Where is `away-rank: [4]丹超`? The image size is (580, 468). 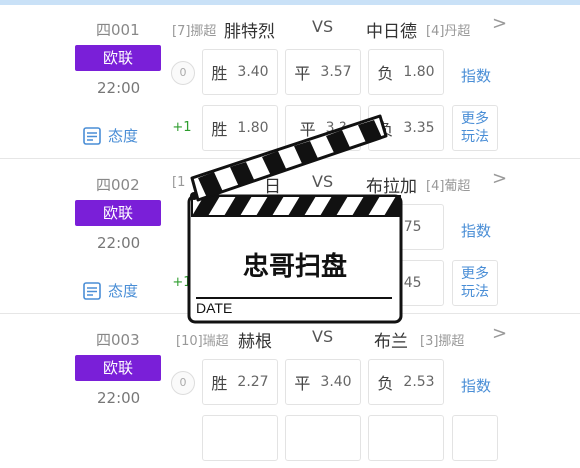
away-rank: [4]丹超 is located at coordinates (448, 31).